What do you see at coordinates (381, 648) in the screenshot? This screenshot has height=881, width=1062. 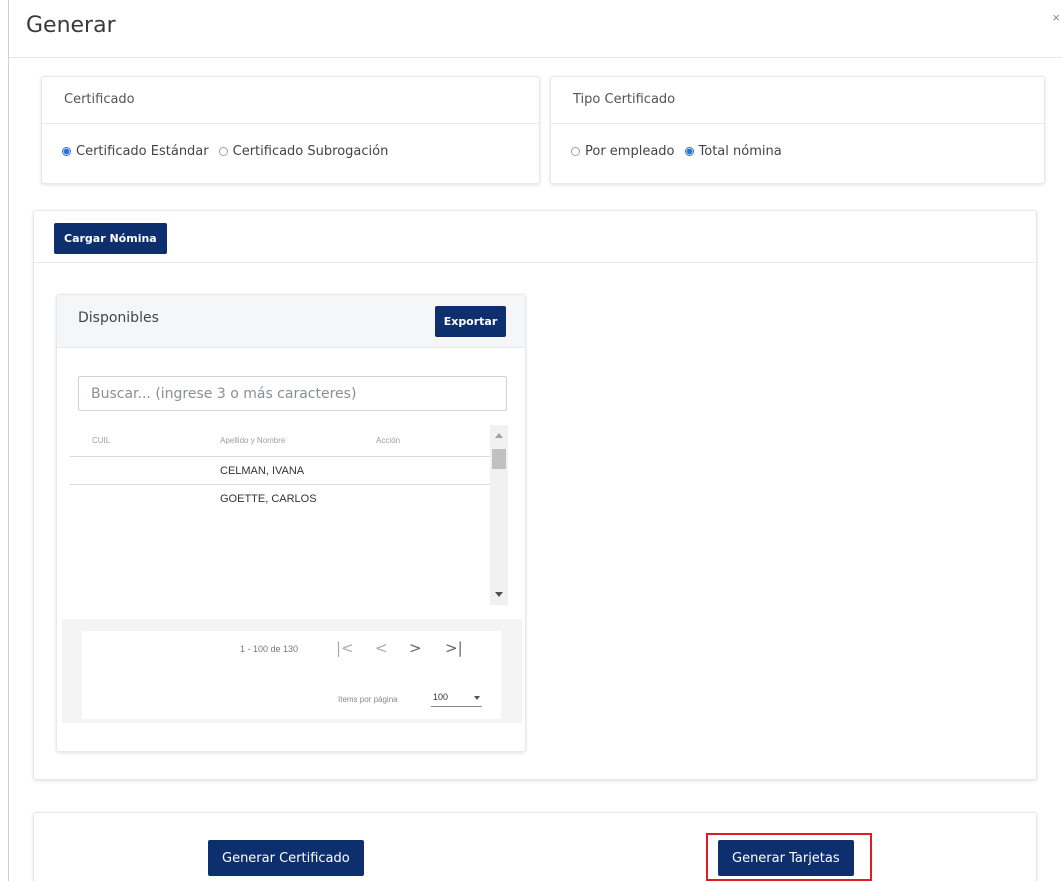 I see `previous-page-icon: <` at bounding box center [381, 648].